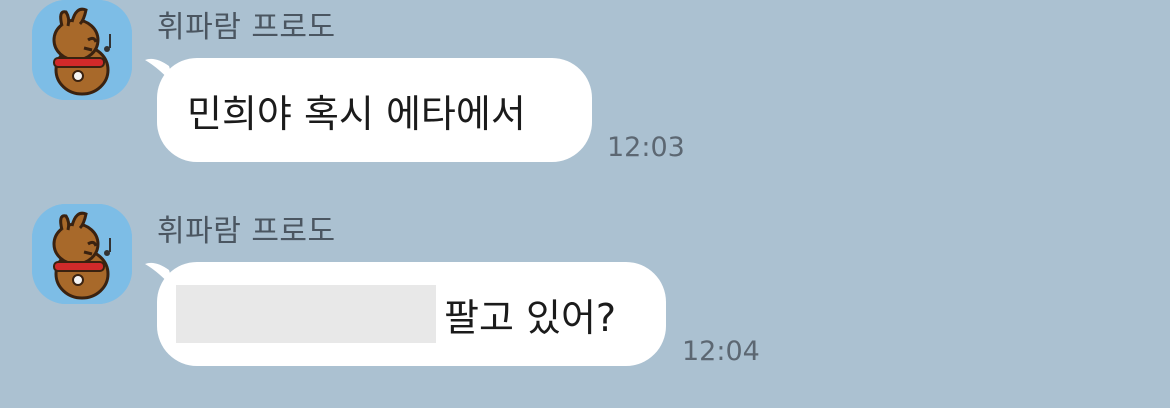 This screenshot has height=408, width=1170. I want to click on message-bubble: 팔고 있어?, so click(405, 314).